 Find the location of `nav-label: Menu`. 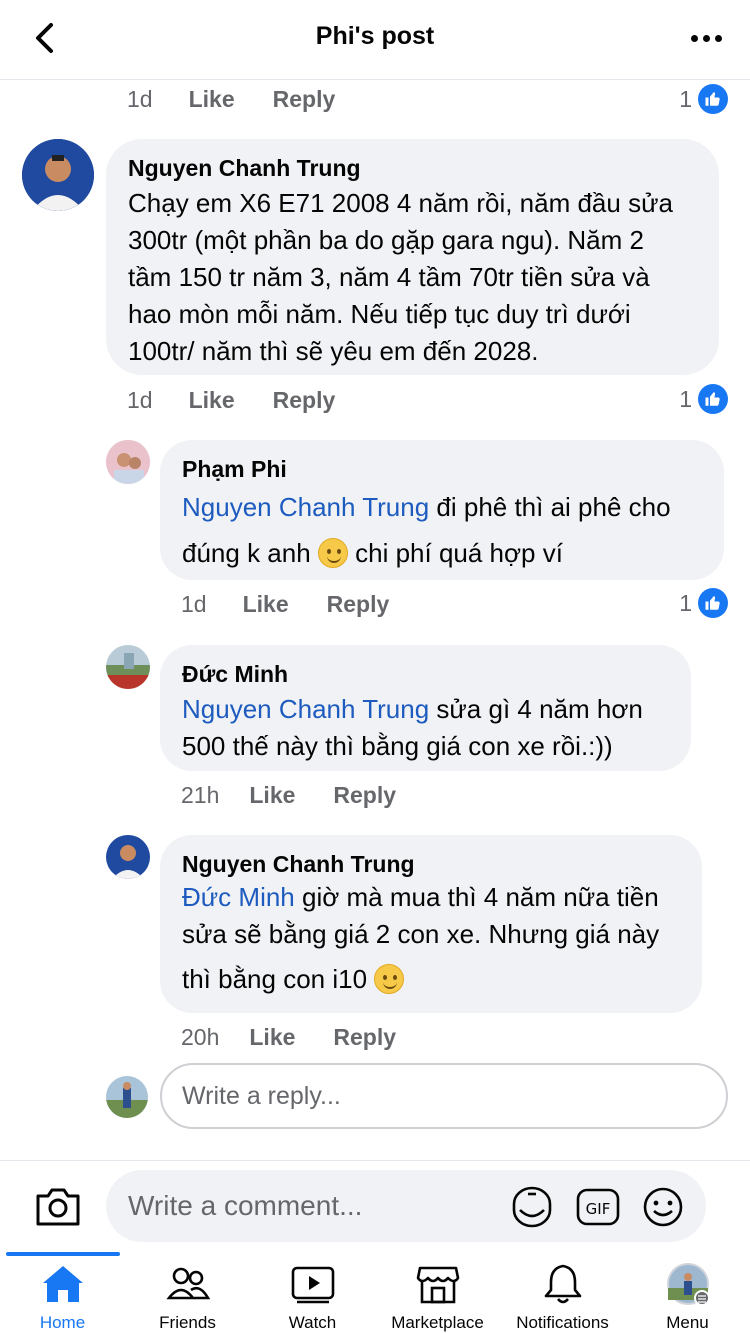

nav-label: Menu is located at coordinates (687, 1322).